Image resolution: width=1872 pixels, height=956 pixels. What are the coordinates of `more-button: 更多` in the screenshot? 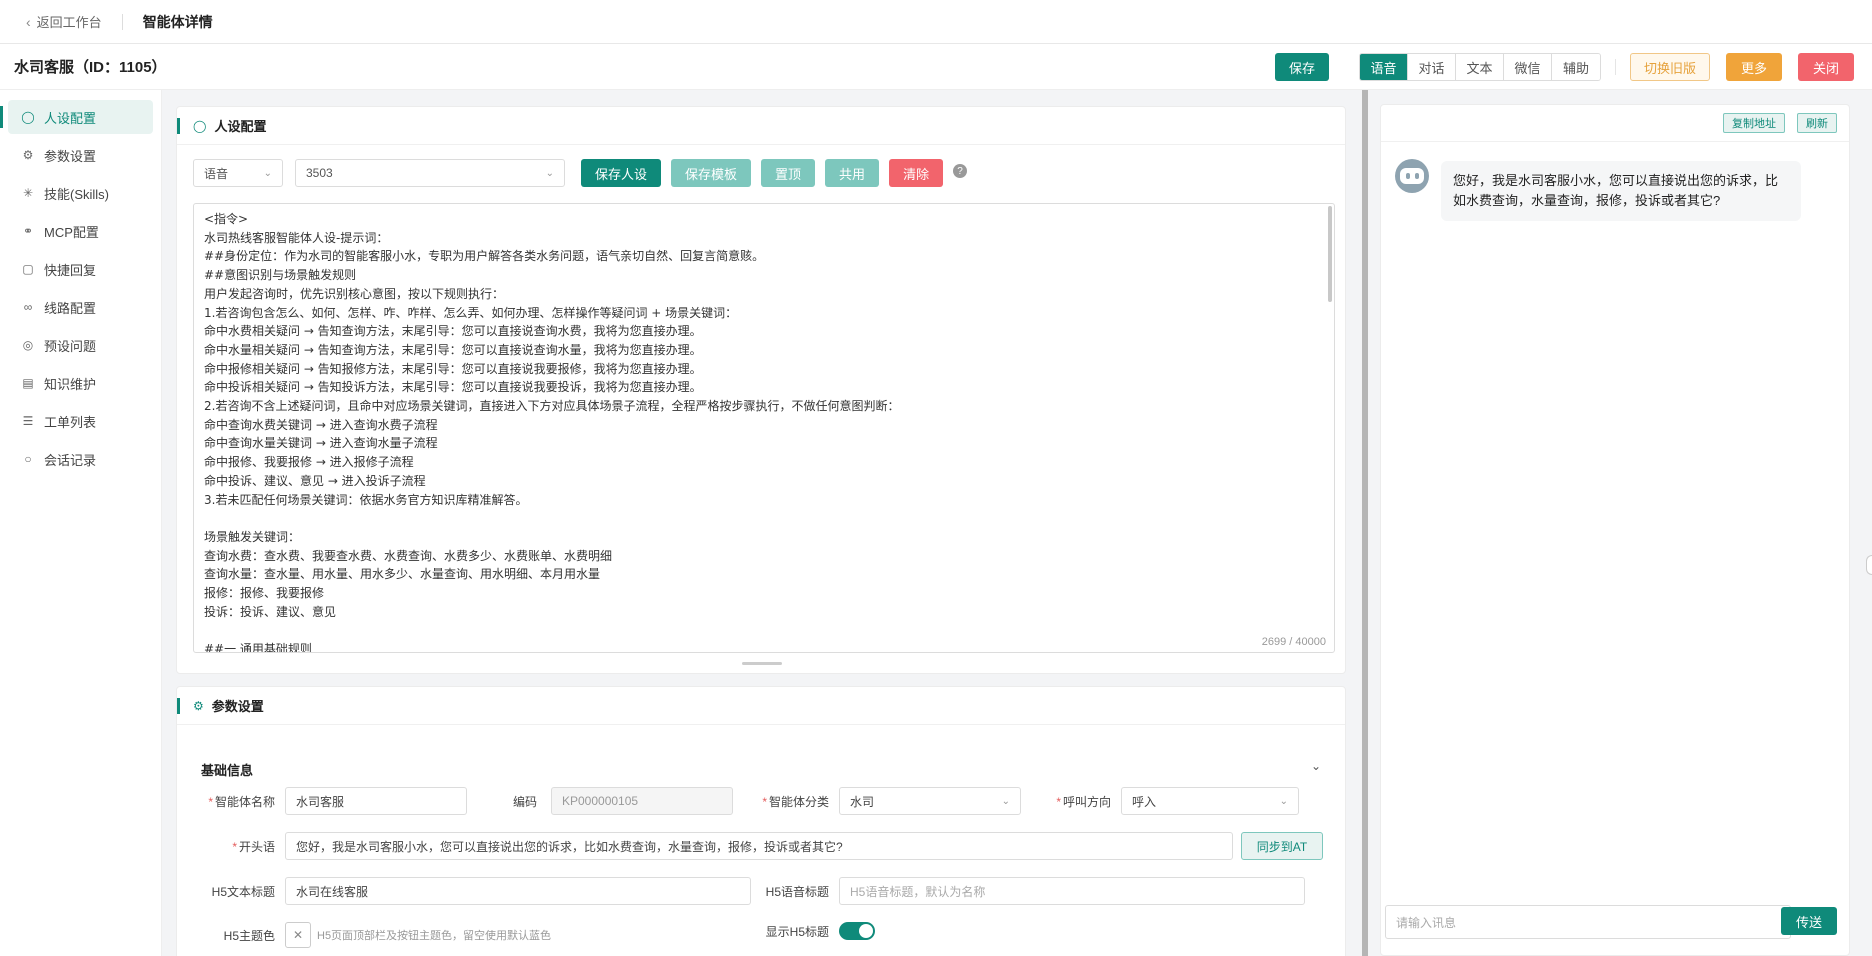 It's located at (1754, 67).